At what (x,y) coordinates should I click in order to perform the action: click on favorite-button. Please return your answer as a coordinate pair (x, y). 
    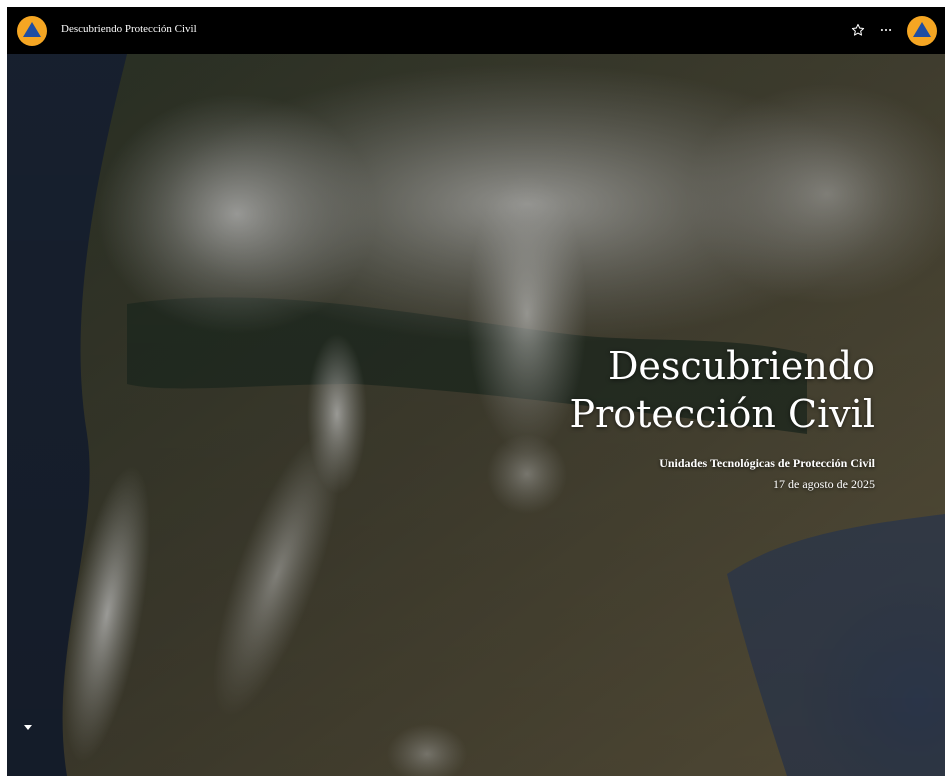
    Looking at the image, I should click on (858, 30).